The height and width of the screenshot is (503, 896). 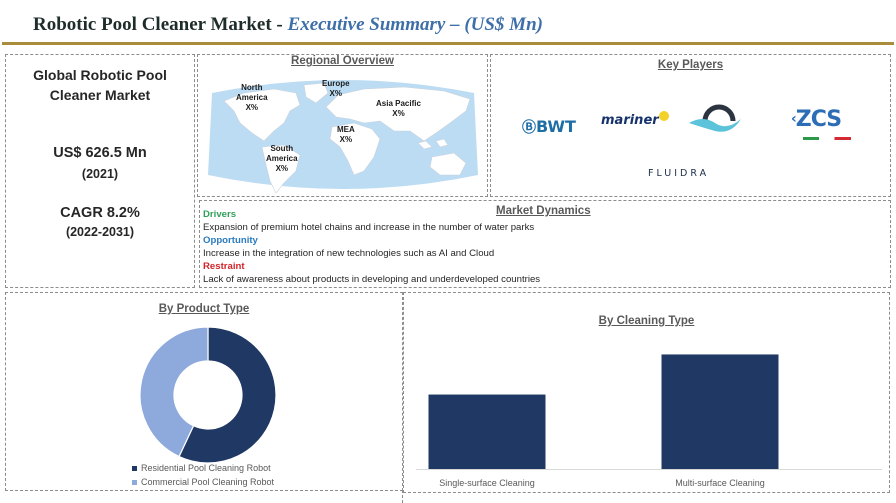 I want to click on italian-flag-stripe, so click(x=827, y=138).